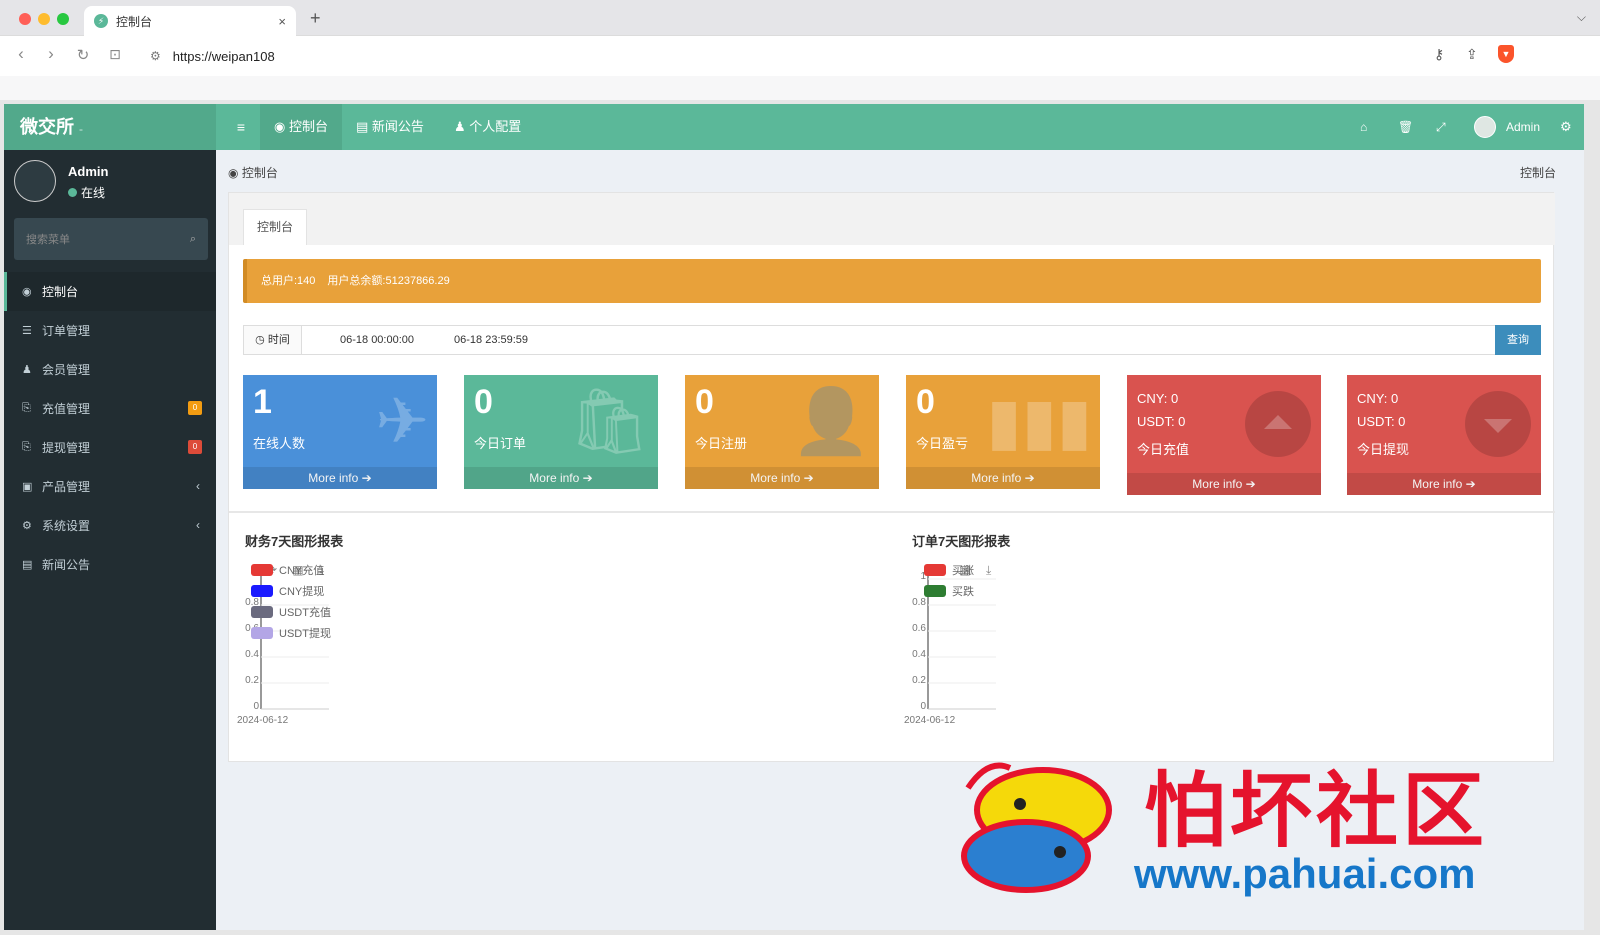 The width and height of the screenshot is (1600, 935). What do you see at coordinates (110, 369) in the screenshot?
I see `sidebar-item-members: ♟ 会员管理` at bounding box center [110, 369].